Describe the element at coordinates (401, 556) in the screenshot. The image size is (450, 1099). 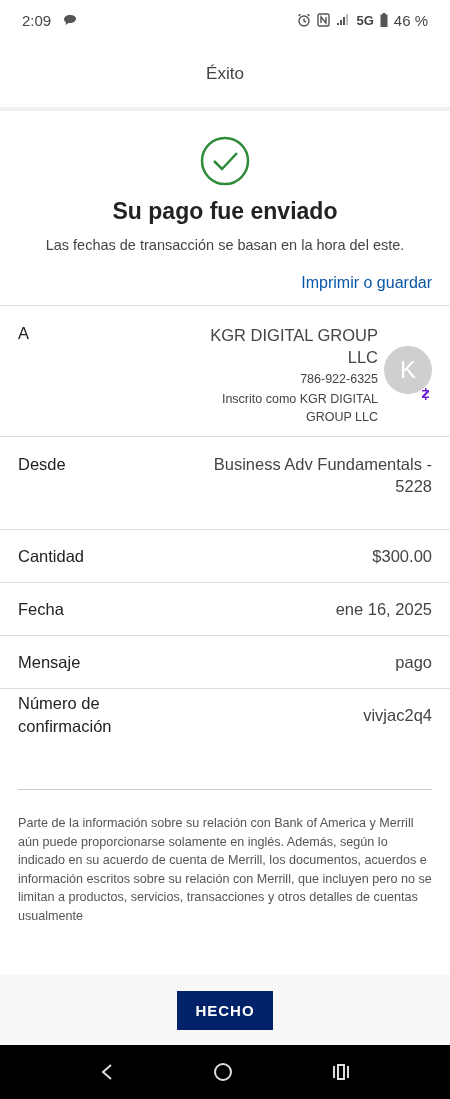
I see `row-value: $300.00` at that location.